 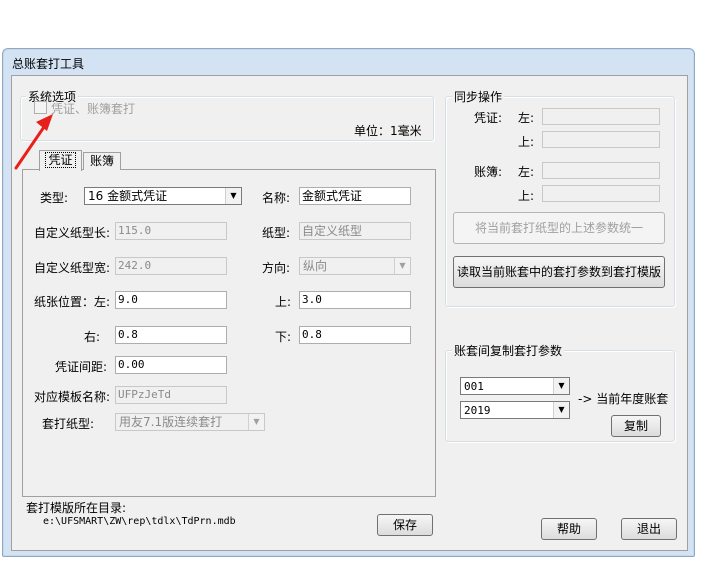 What do you see at coordinates (33, 142) in the screenshot?
I see `annotation-arrow` at bounding box center [33, 142].